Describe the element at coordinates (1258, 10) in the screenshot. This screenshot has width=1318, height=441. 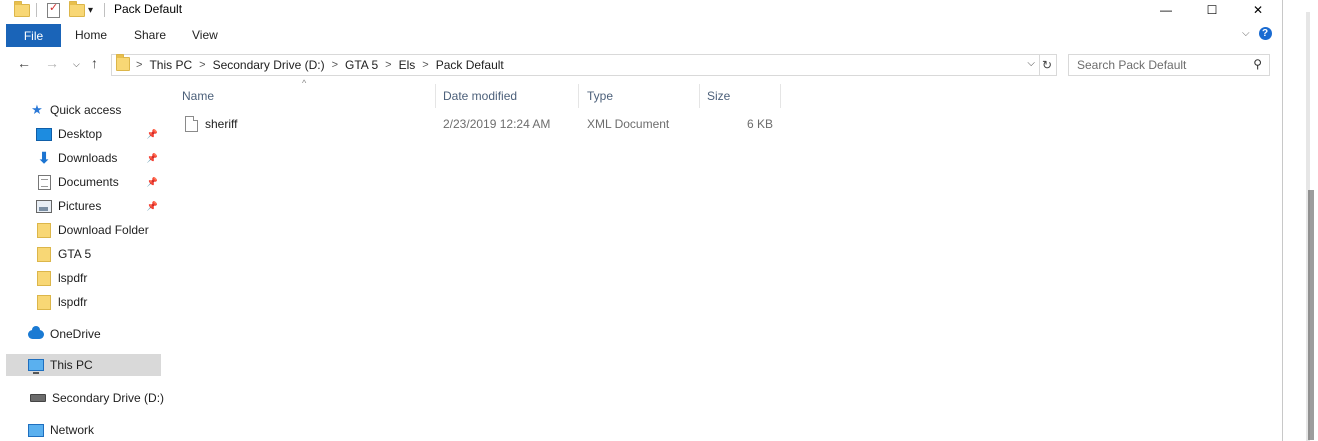
I see `close-button: ✕` at that location.